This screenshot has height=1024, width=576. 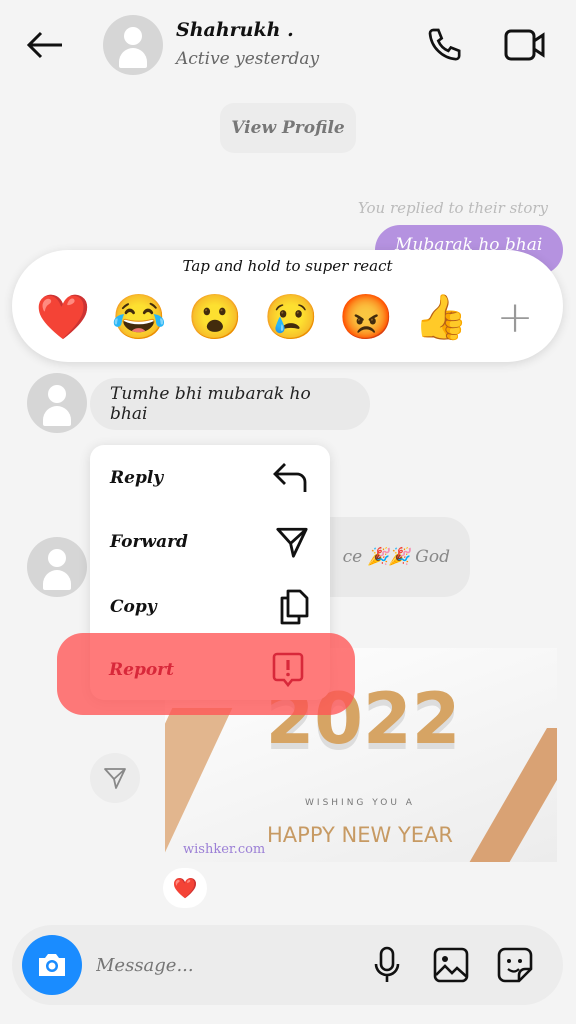 I want to click on watermark: wishker.com, so click(x=224, y=849).